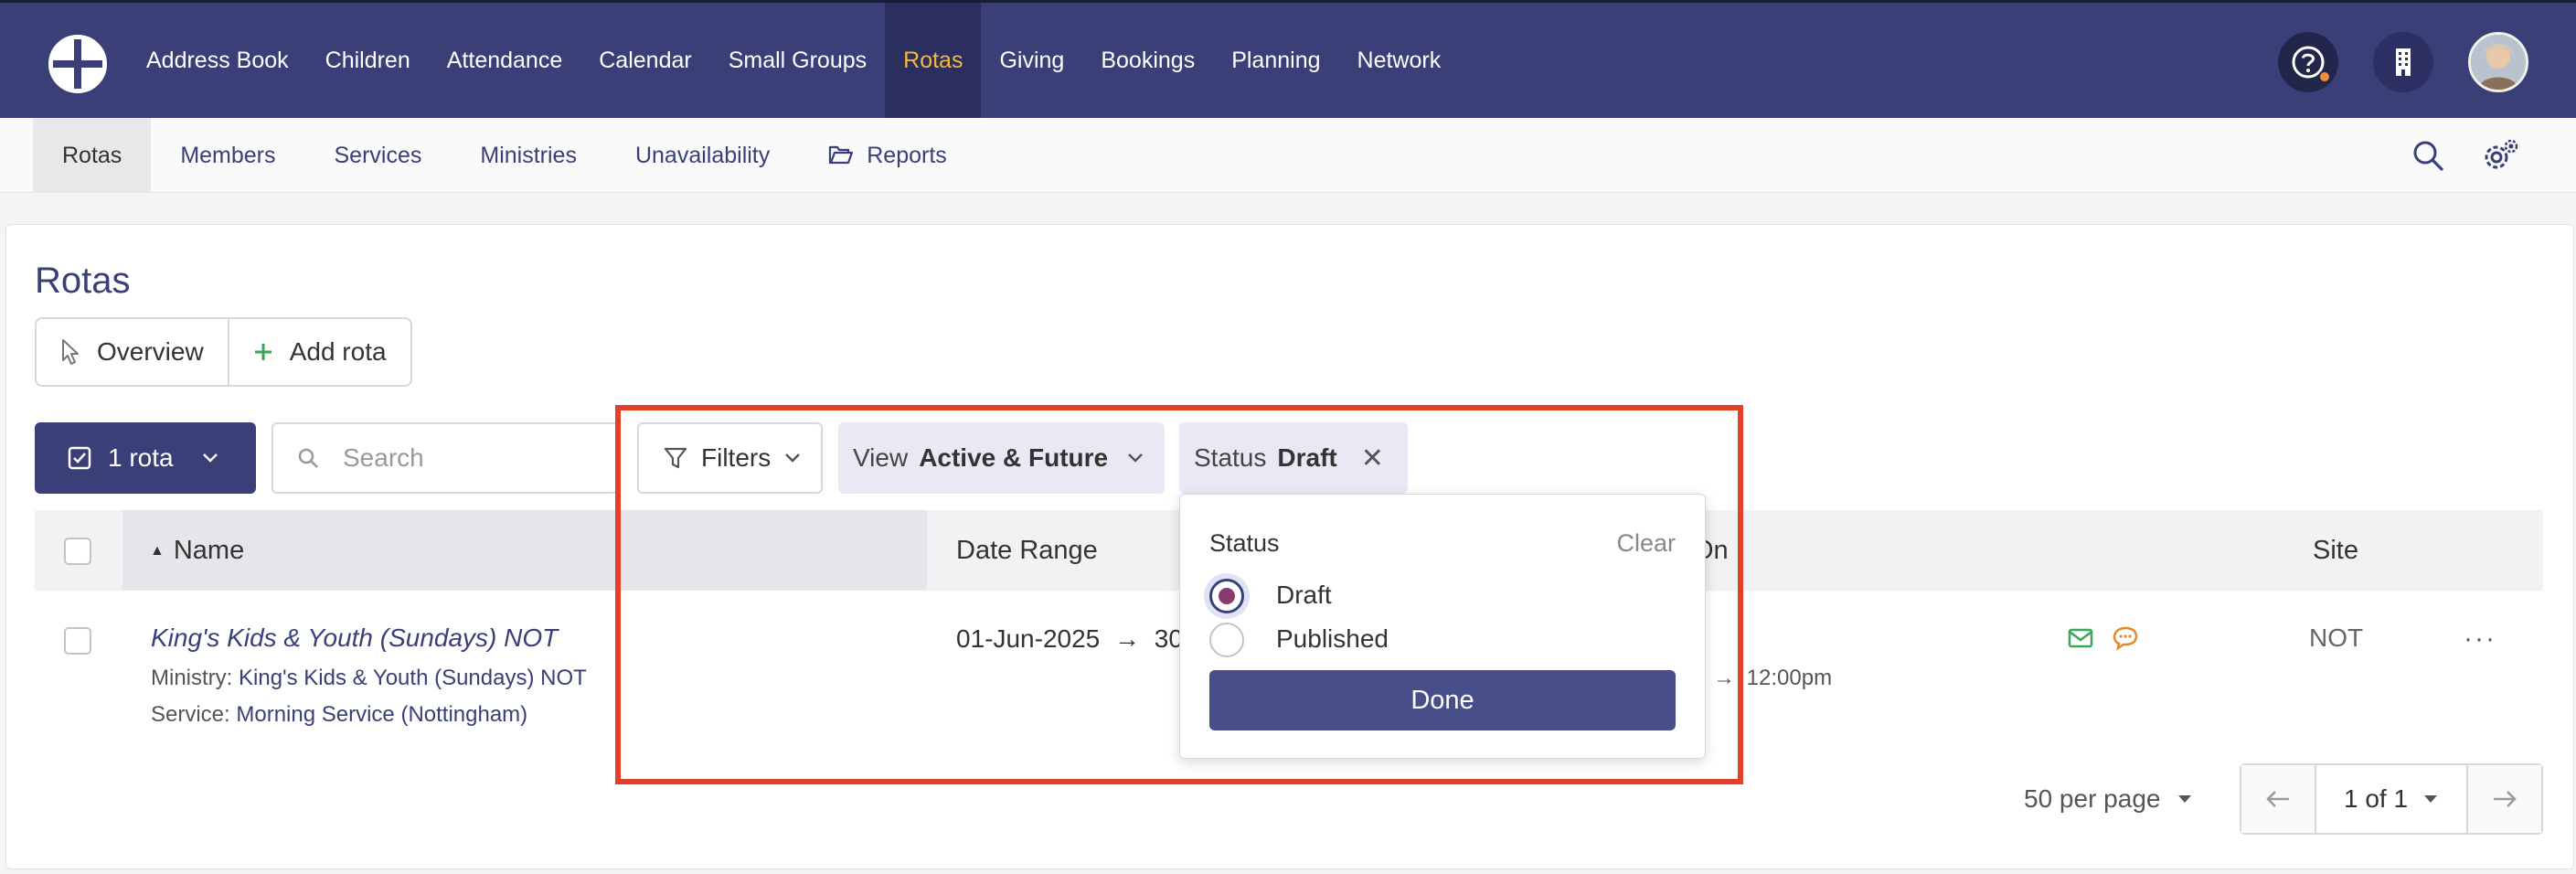  What do you see at coordinates (1244, 543) in the screenshot?
I see `popover-heading: Status` at bounding box center [1244, 543].